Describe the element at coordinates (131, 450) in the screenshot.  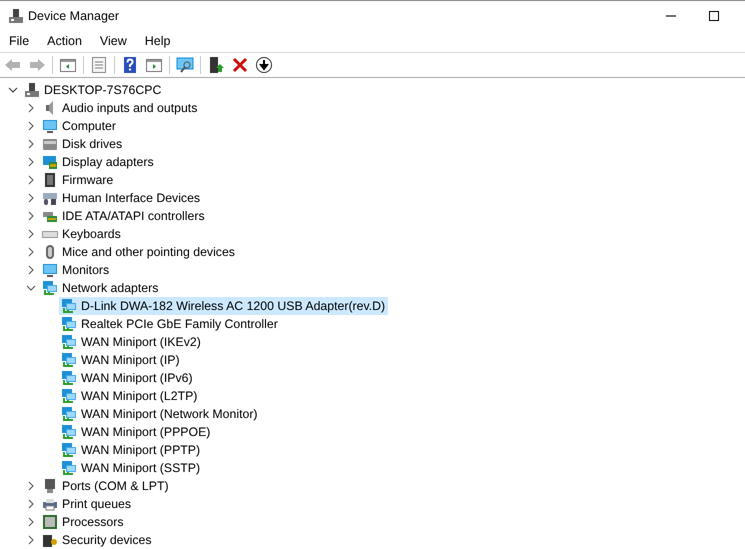
I see `tree-item: WAN Miniport (PPTP)` at that location.